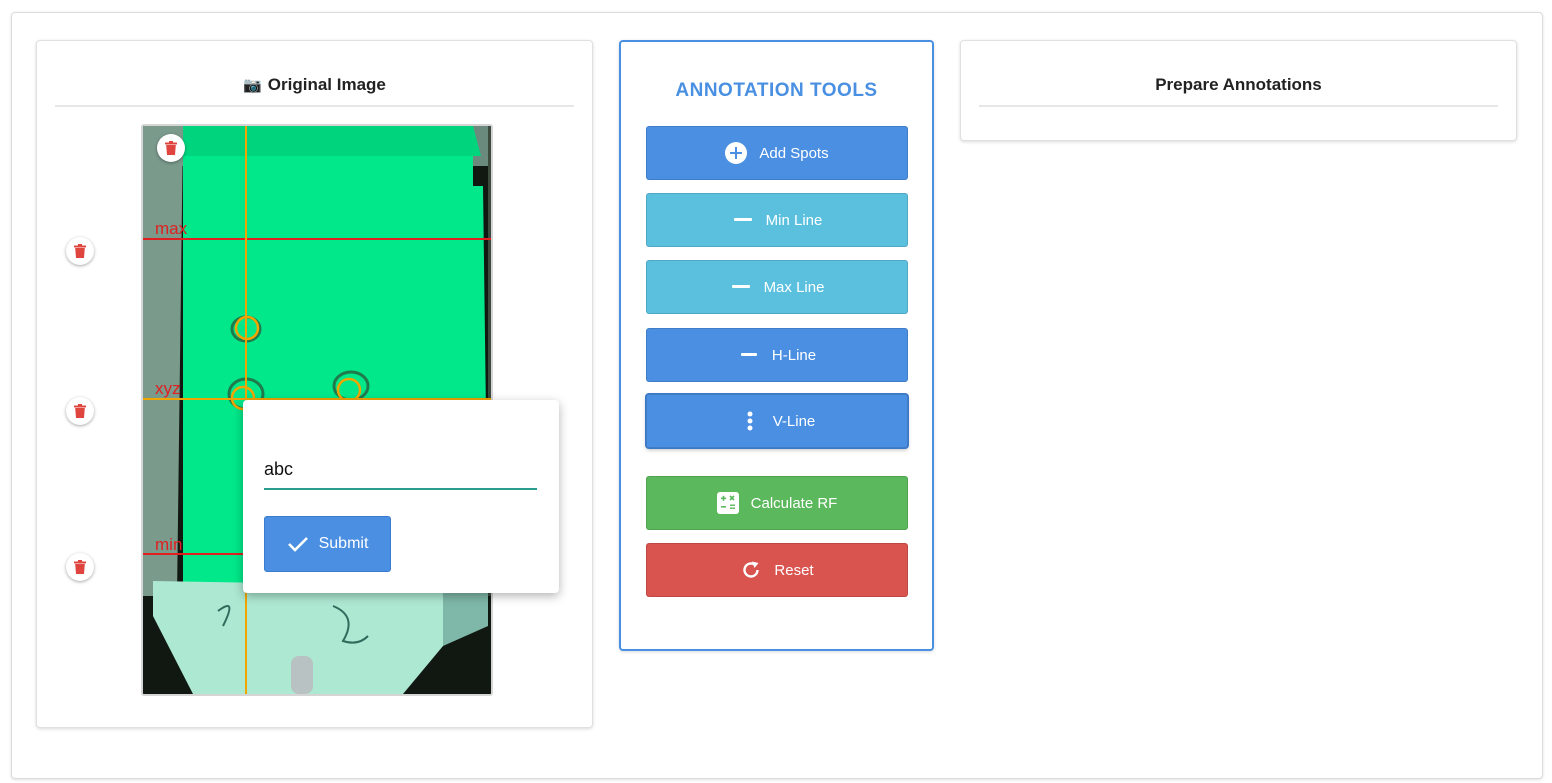 The image size is (1552, 783). What do you see at coordinates (794, 503) in the screenshot?
I see `calculate-rf-label: Calculate RF` at bounding box center [794, 503].